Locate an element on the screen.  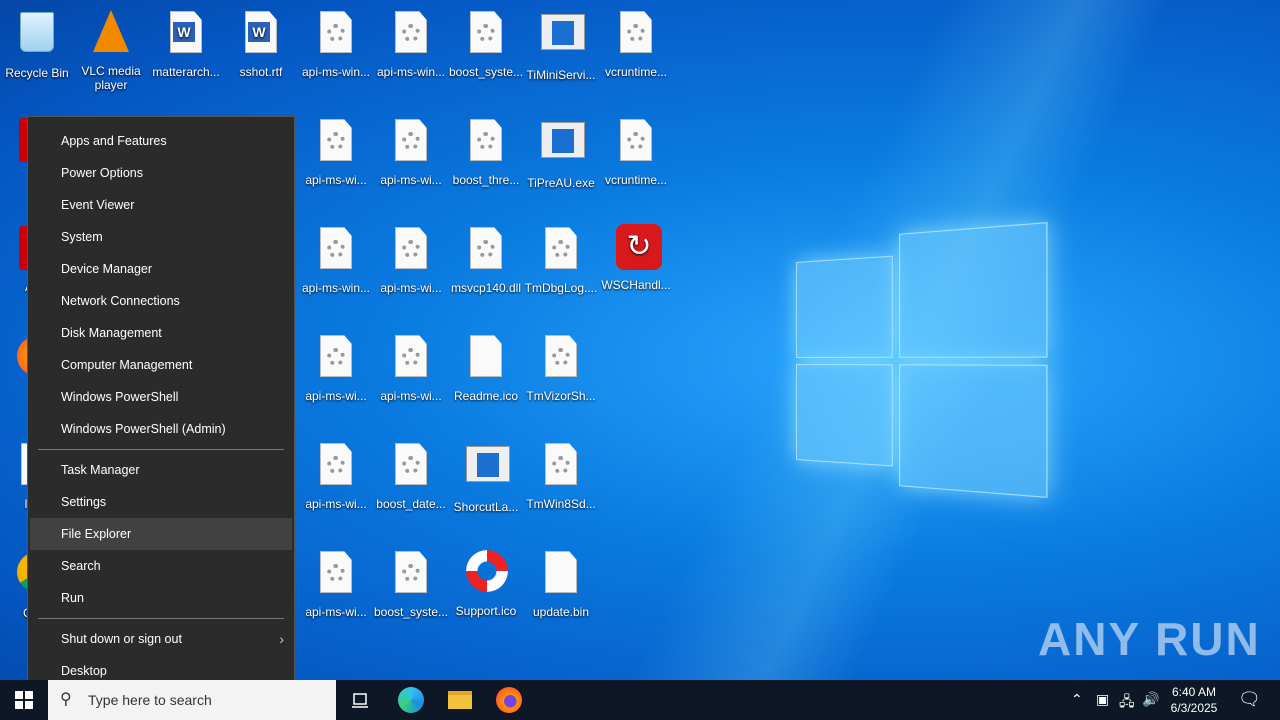
desktop-icon: update.bin is located at coordinates (561, 583).